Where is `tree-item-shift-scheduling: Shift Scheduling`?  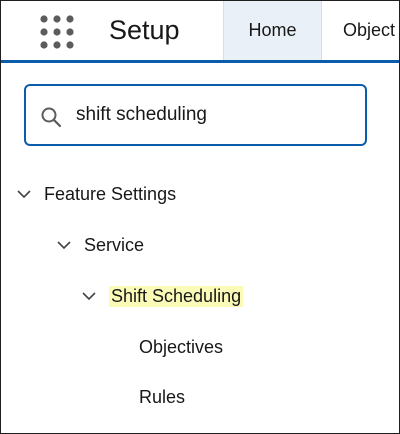
tree-item-shift-scheduling: Shift Scheduling is located at coordinates (162, 296).